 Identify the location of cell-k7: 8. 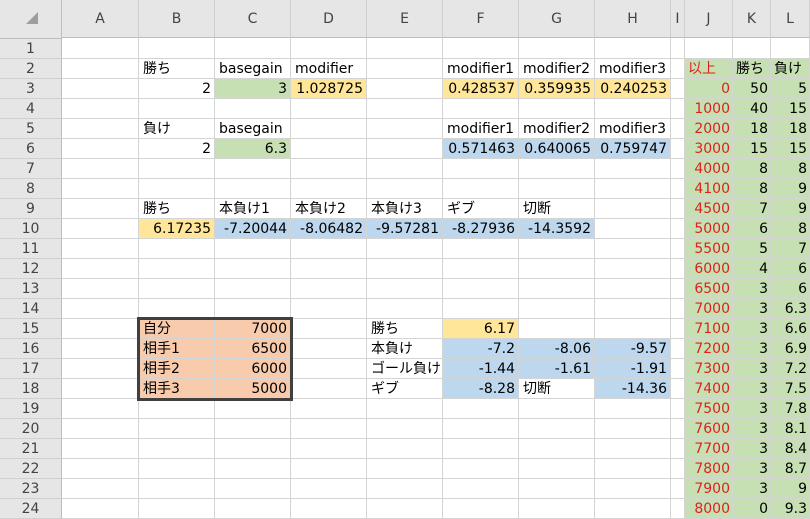
(752, 169).